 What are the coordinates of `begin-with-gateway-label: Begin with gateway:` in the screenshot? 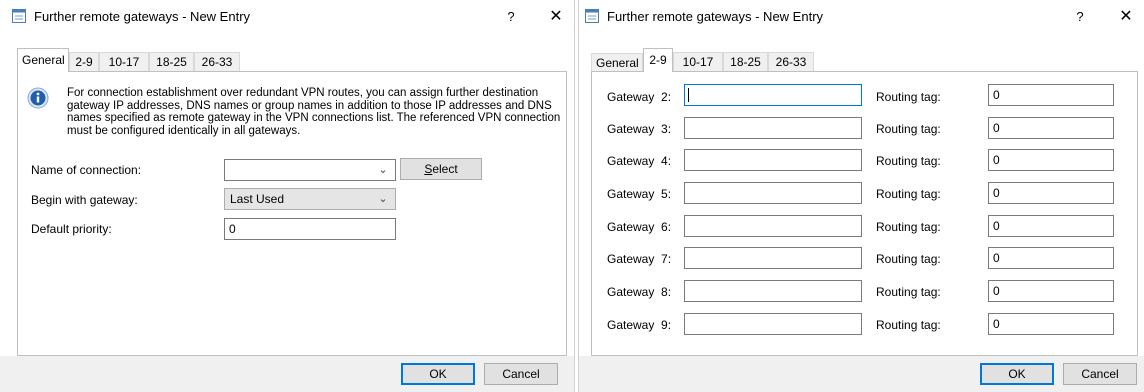 It's located at (84, 200).